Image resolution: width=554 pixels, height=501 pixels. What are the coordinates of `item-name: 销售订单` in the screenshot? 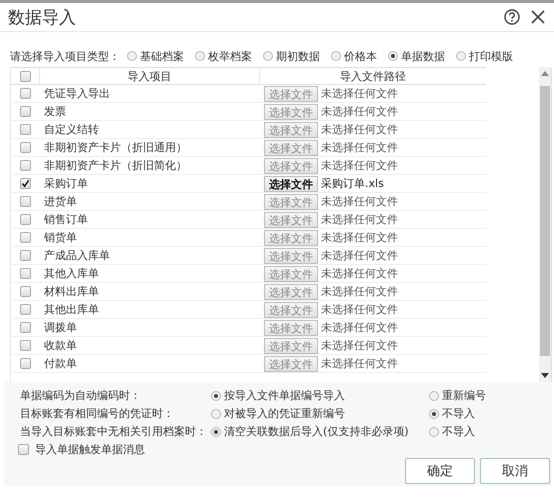 It's located at (66, 219).